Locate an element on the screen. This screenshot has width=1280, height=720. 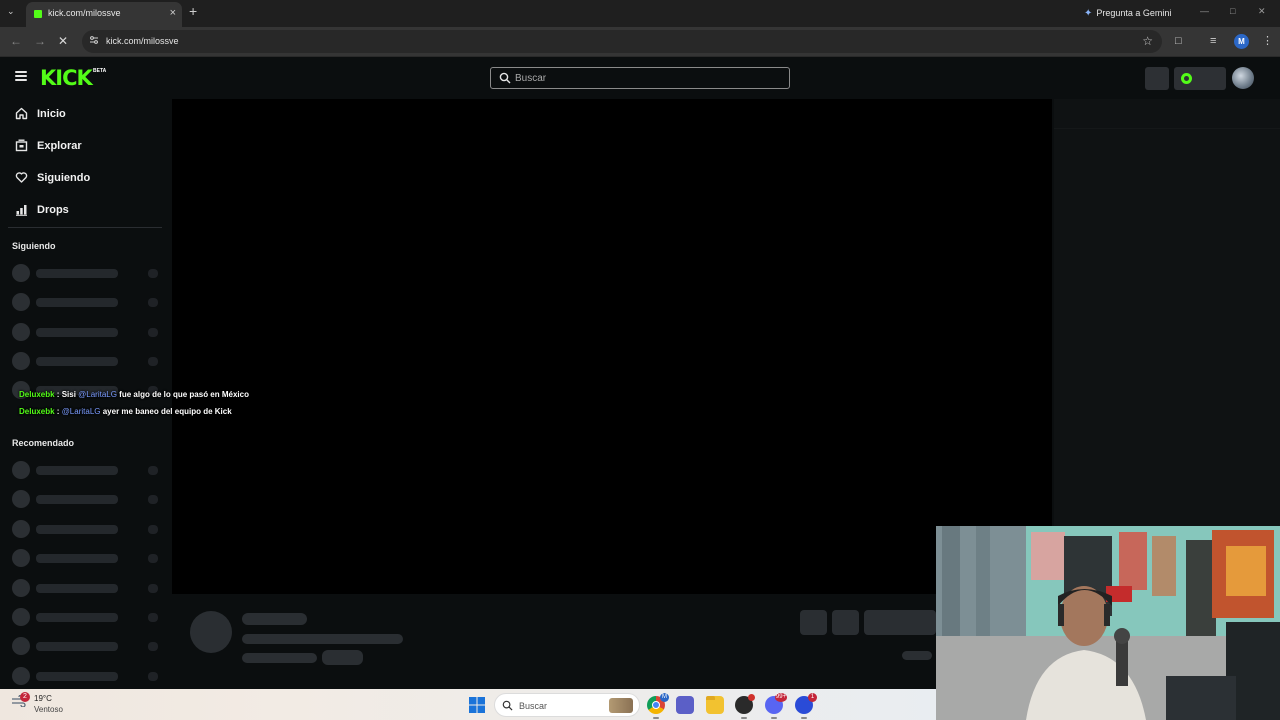
taskbar-search-placeholder: Buscar is located at coordinates (533, 706).